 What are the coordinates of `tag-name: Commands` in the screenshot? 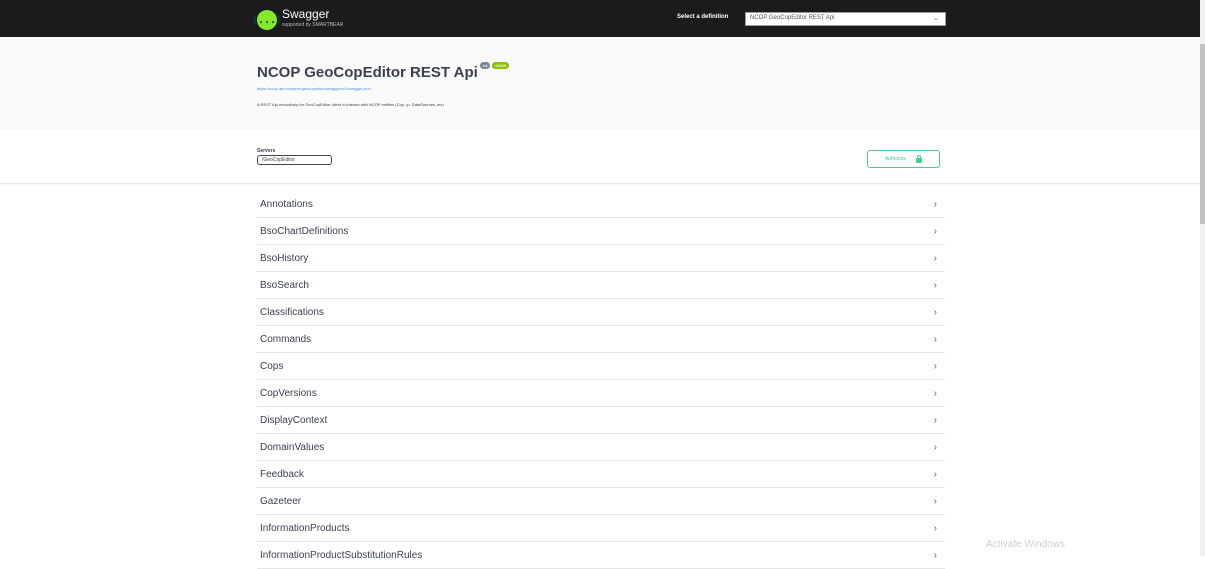 It's located at (286, 339).